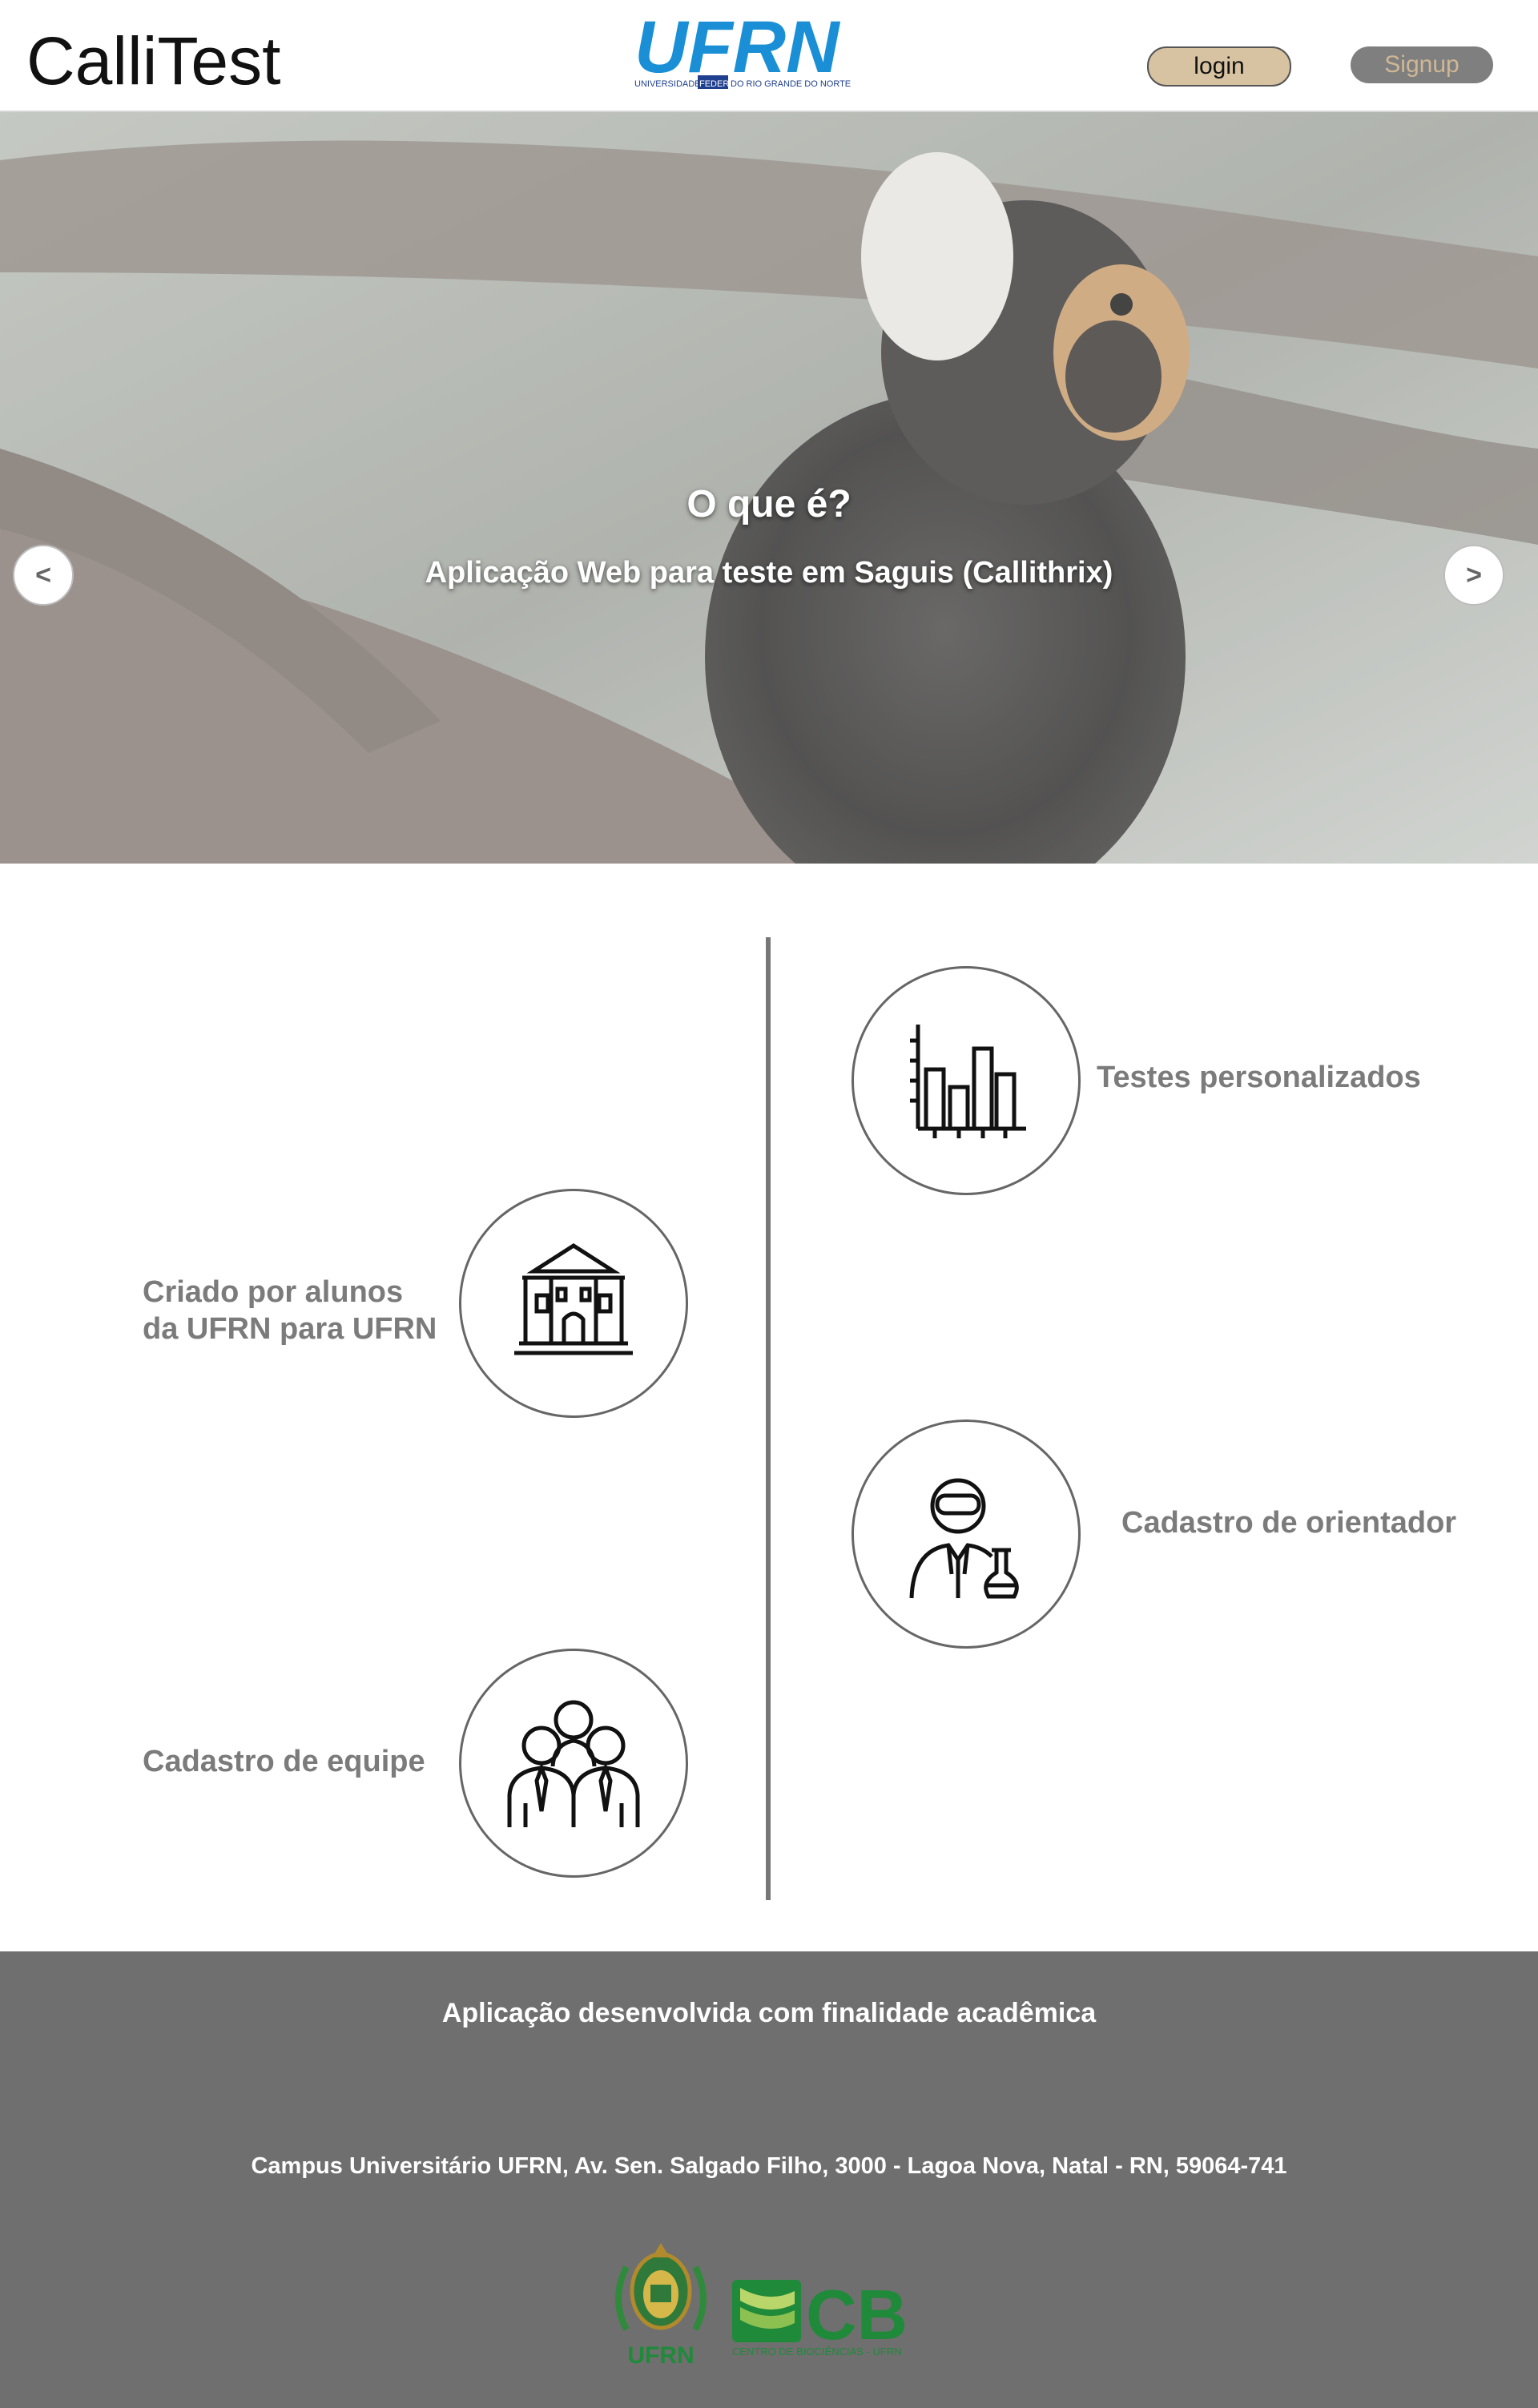 This screenshot has height=2408, width=1538. What do you see at coordinates (1289, 1523) in the screenshot?
I see `feature-advisor-register-label: Cadastro de orientador` at bounding box center [1289, 1523].